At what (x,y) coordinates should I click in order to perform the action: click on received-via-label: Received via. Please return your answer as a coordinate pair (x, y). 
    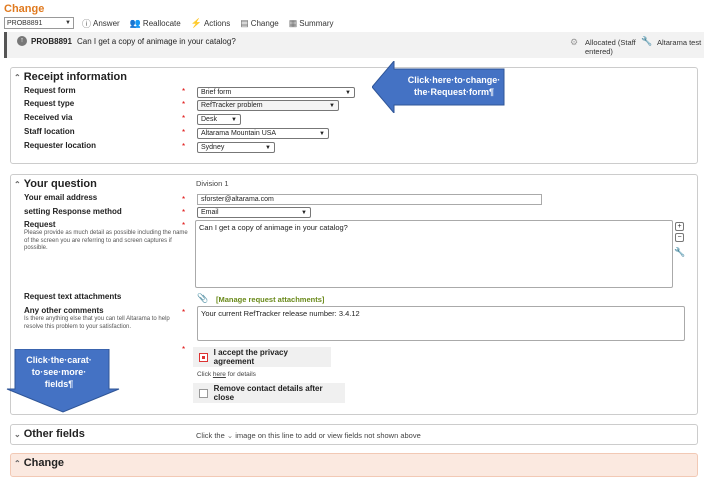
    Looking at the image, I should click on (48, 117).